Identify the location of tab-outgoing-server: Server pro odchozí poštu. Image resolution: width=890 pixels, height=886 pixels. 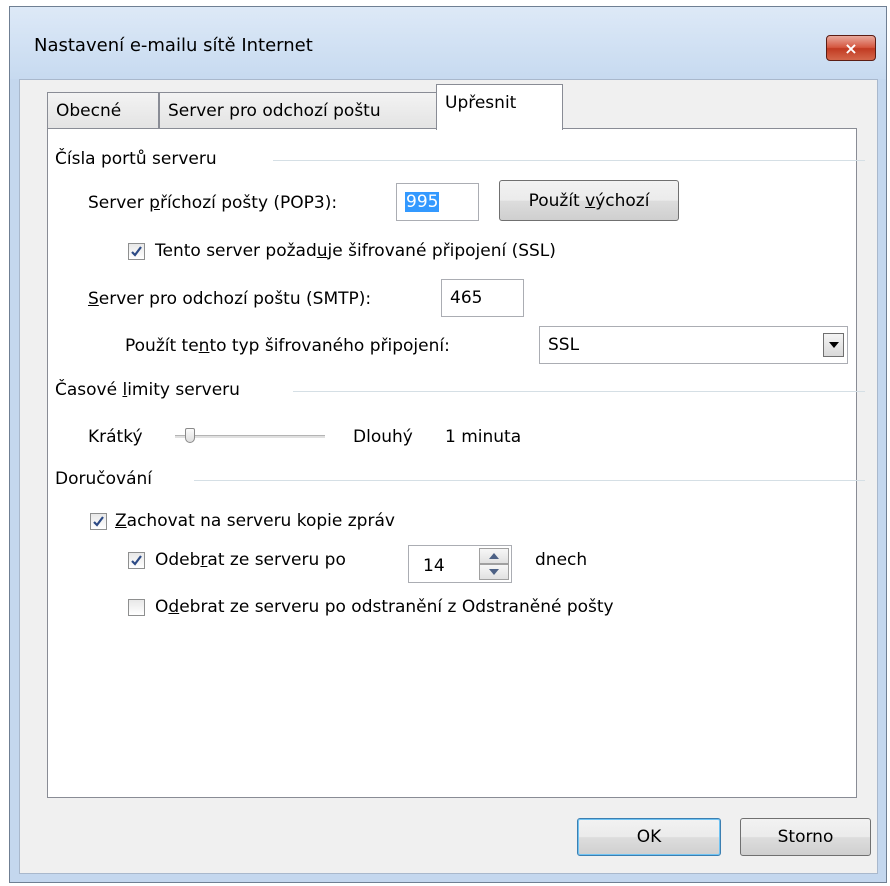
(298, 110).